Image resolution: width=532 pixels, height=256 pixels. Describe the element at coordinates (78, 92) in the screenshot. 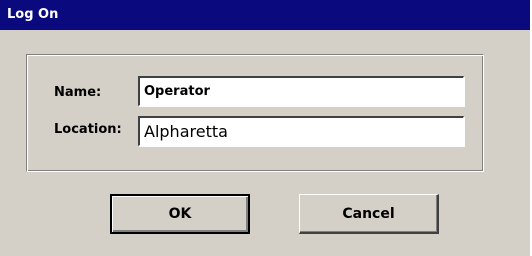

I see `name-label: Name:` at that location.